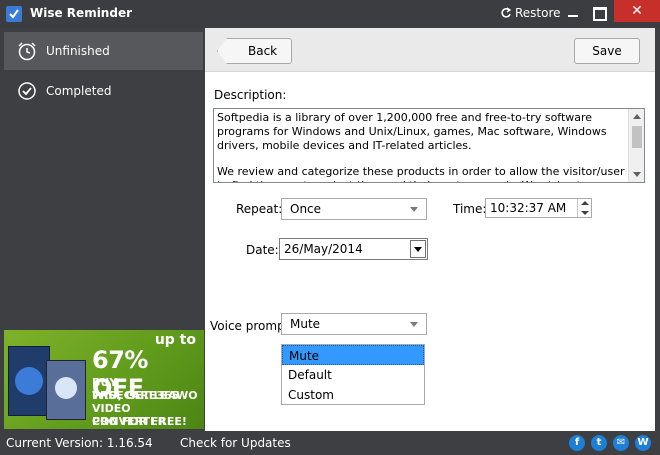 The image size is (660, 455). I want to click on repeat-value: Once, so click(306, 209).